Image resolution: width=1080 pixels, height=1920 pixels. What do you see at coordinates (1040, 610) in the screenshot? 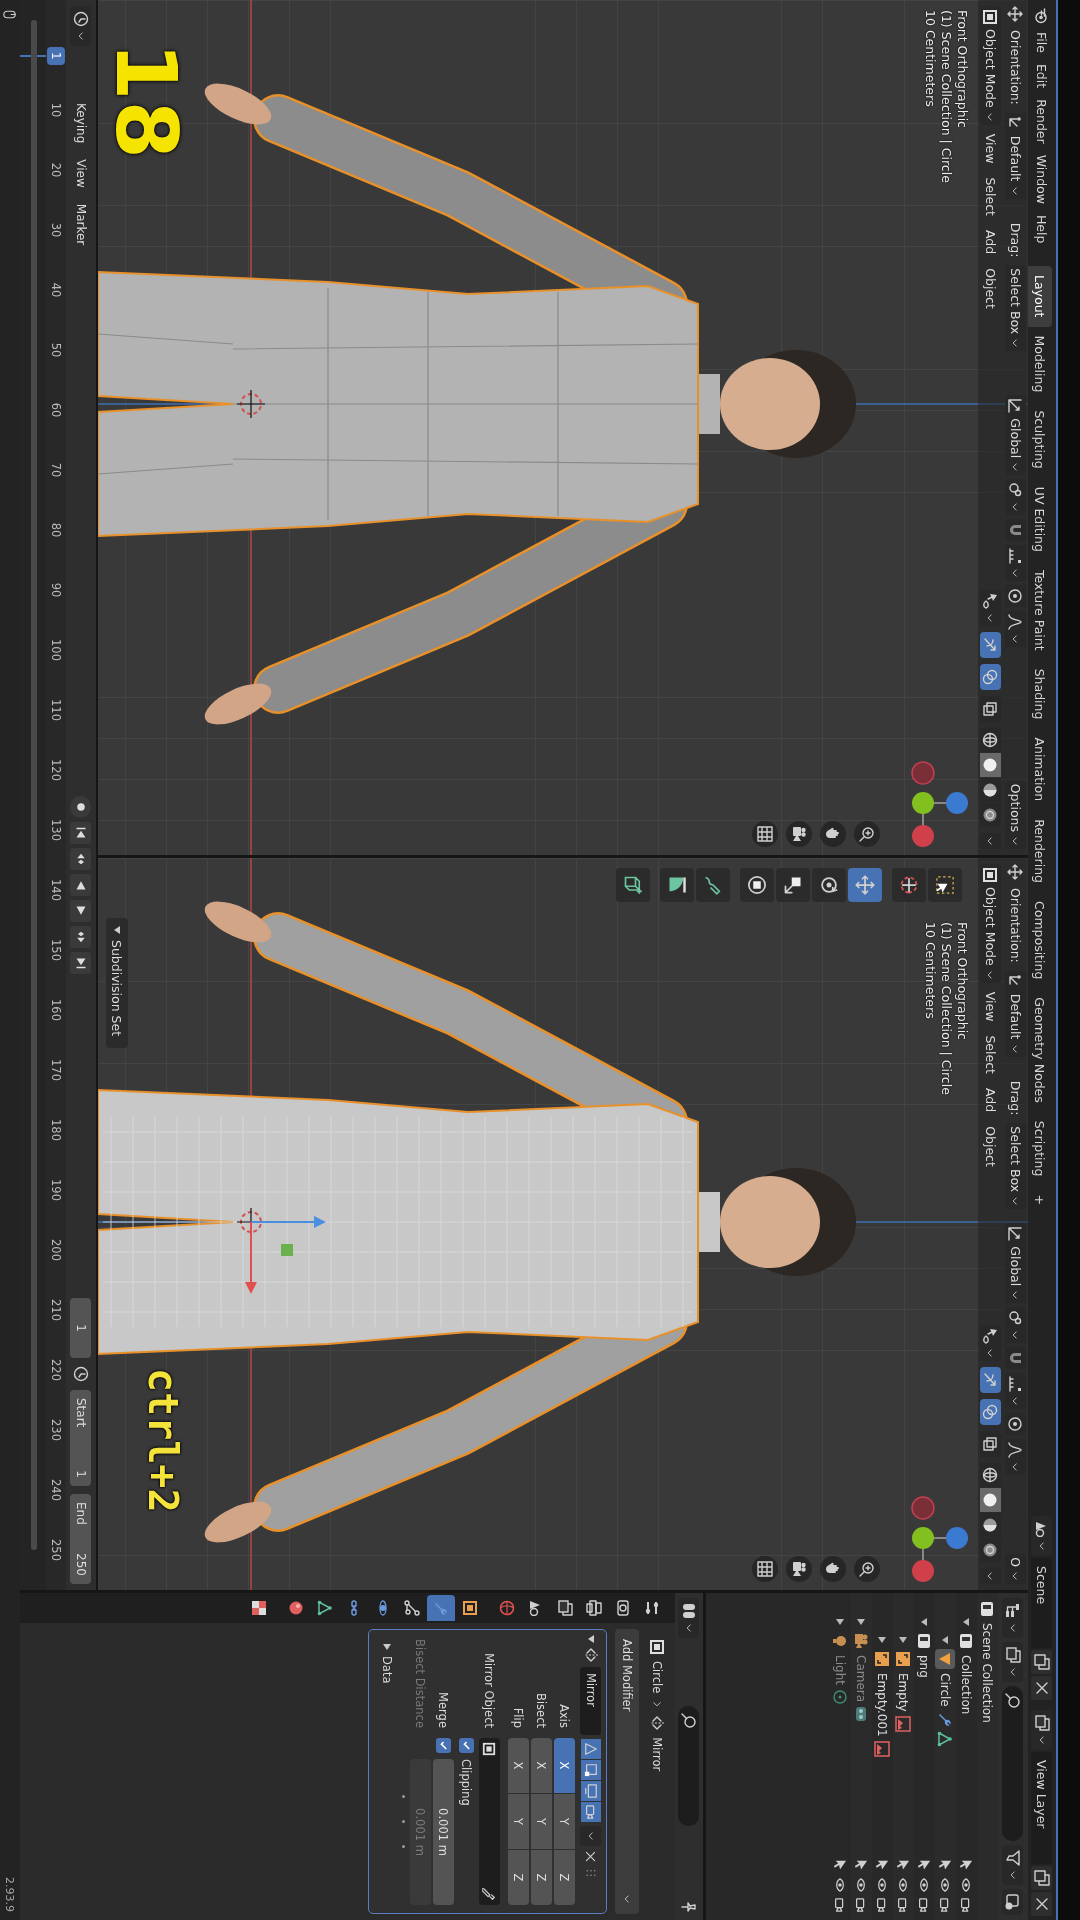
I see `workspace-tab: Texture Paint` at bounding box center [1040, 610].